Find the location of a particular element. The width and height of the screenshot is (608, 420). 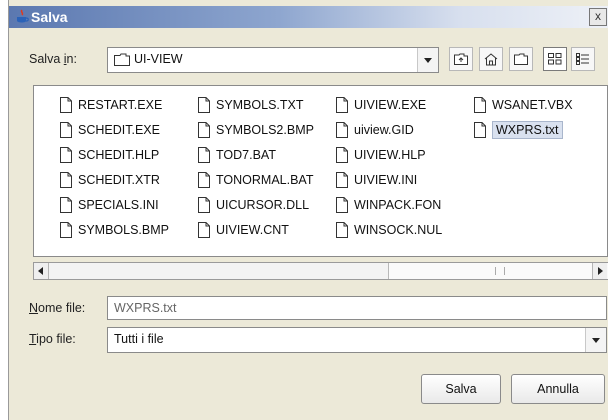

file-item: WINPACK.FON is located at coordinates (389, 204).